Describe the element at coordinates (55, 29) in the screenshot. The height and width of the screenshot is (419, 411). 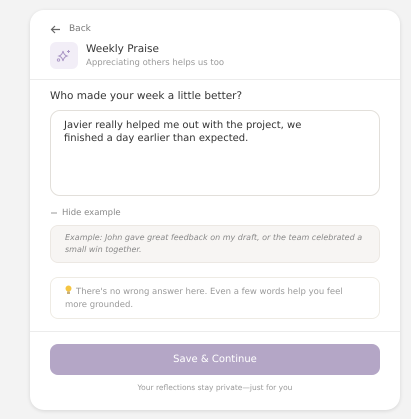
I see `back-arrow-icon` at that location.